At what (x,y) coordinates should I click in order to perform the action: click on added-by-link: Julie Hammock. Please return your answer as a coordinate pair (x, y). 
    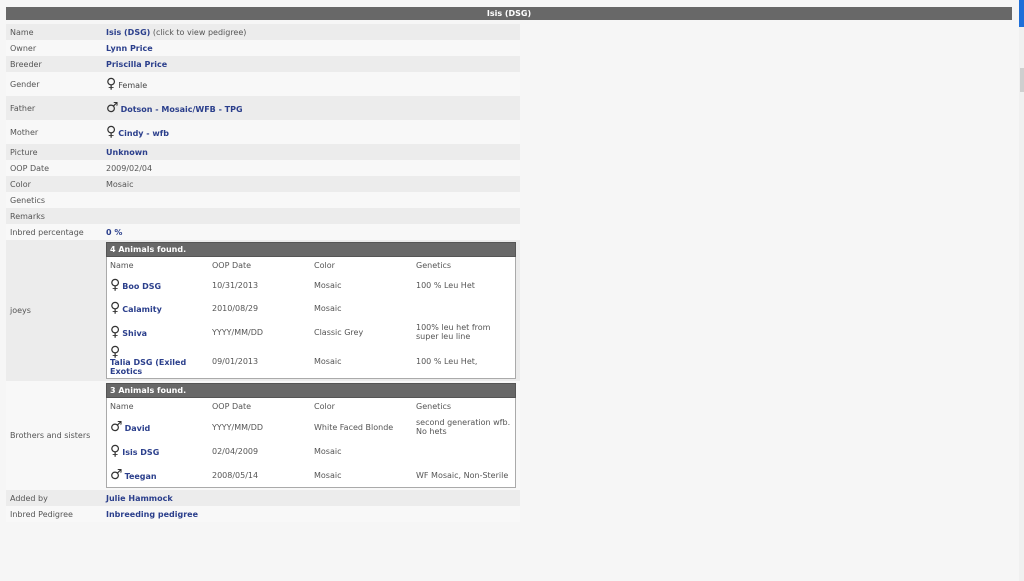
    Looking at the image, I should click on (139, 498).